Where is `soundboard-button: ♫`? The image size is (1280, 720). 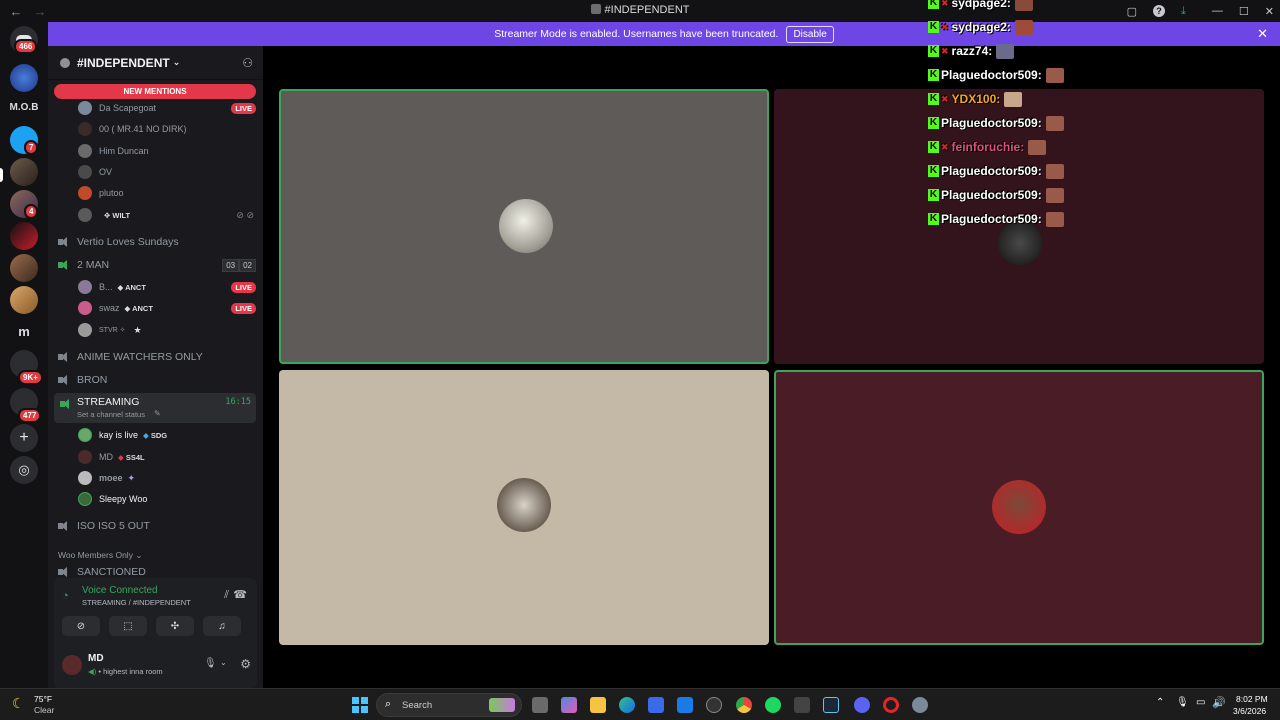 soundboard-button: ♫ is located at coordinates (222, 626).